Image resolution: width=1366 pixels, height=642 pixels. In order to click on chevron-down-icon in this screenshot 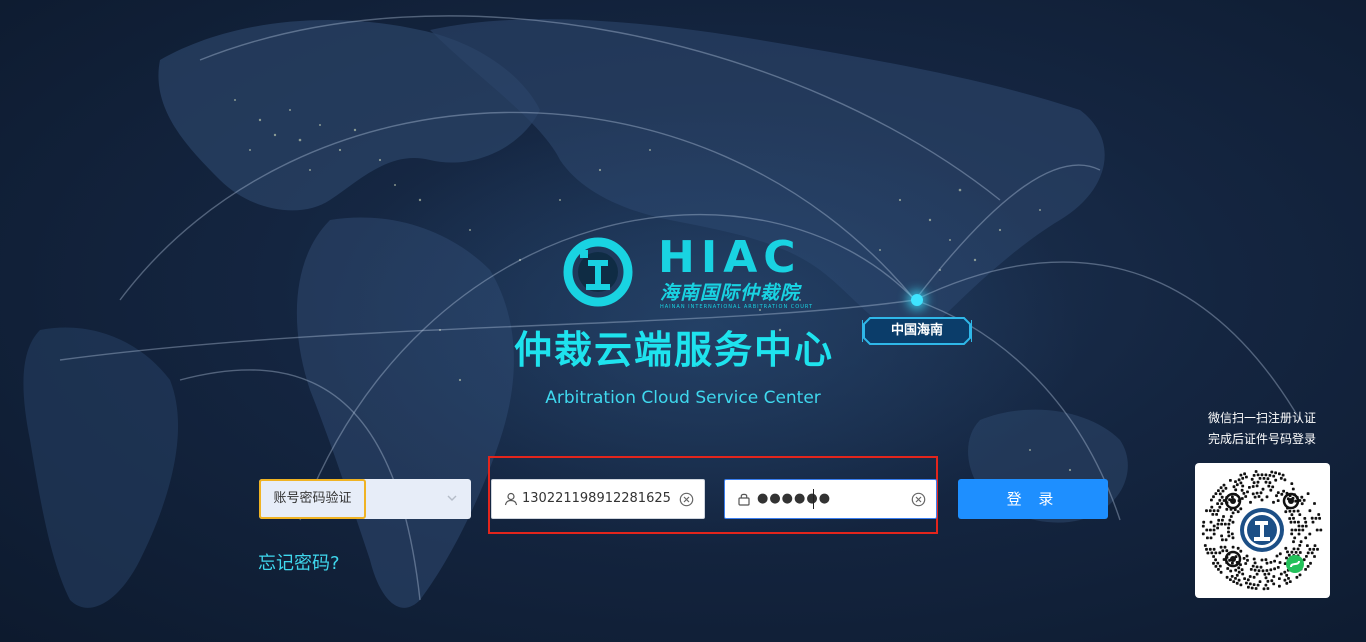, I will do `click(452, 498)`.